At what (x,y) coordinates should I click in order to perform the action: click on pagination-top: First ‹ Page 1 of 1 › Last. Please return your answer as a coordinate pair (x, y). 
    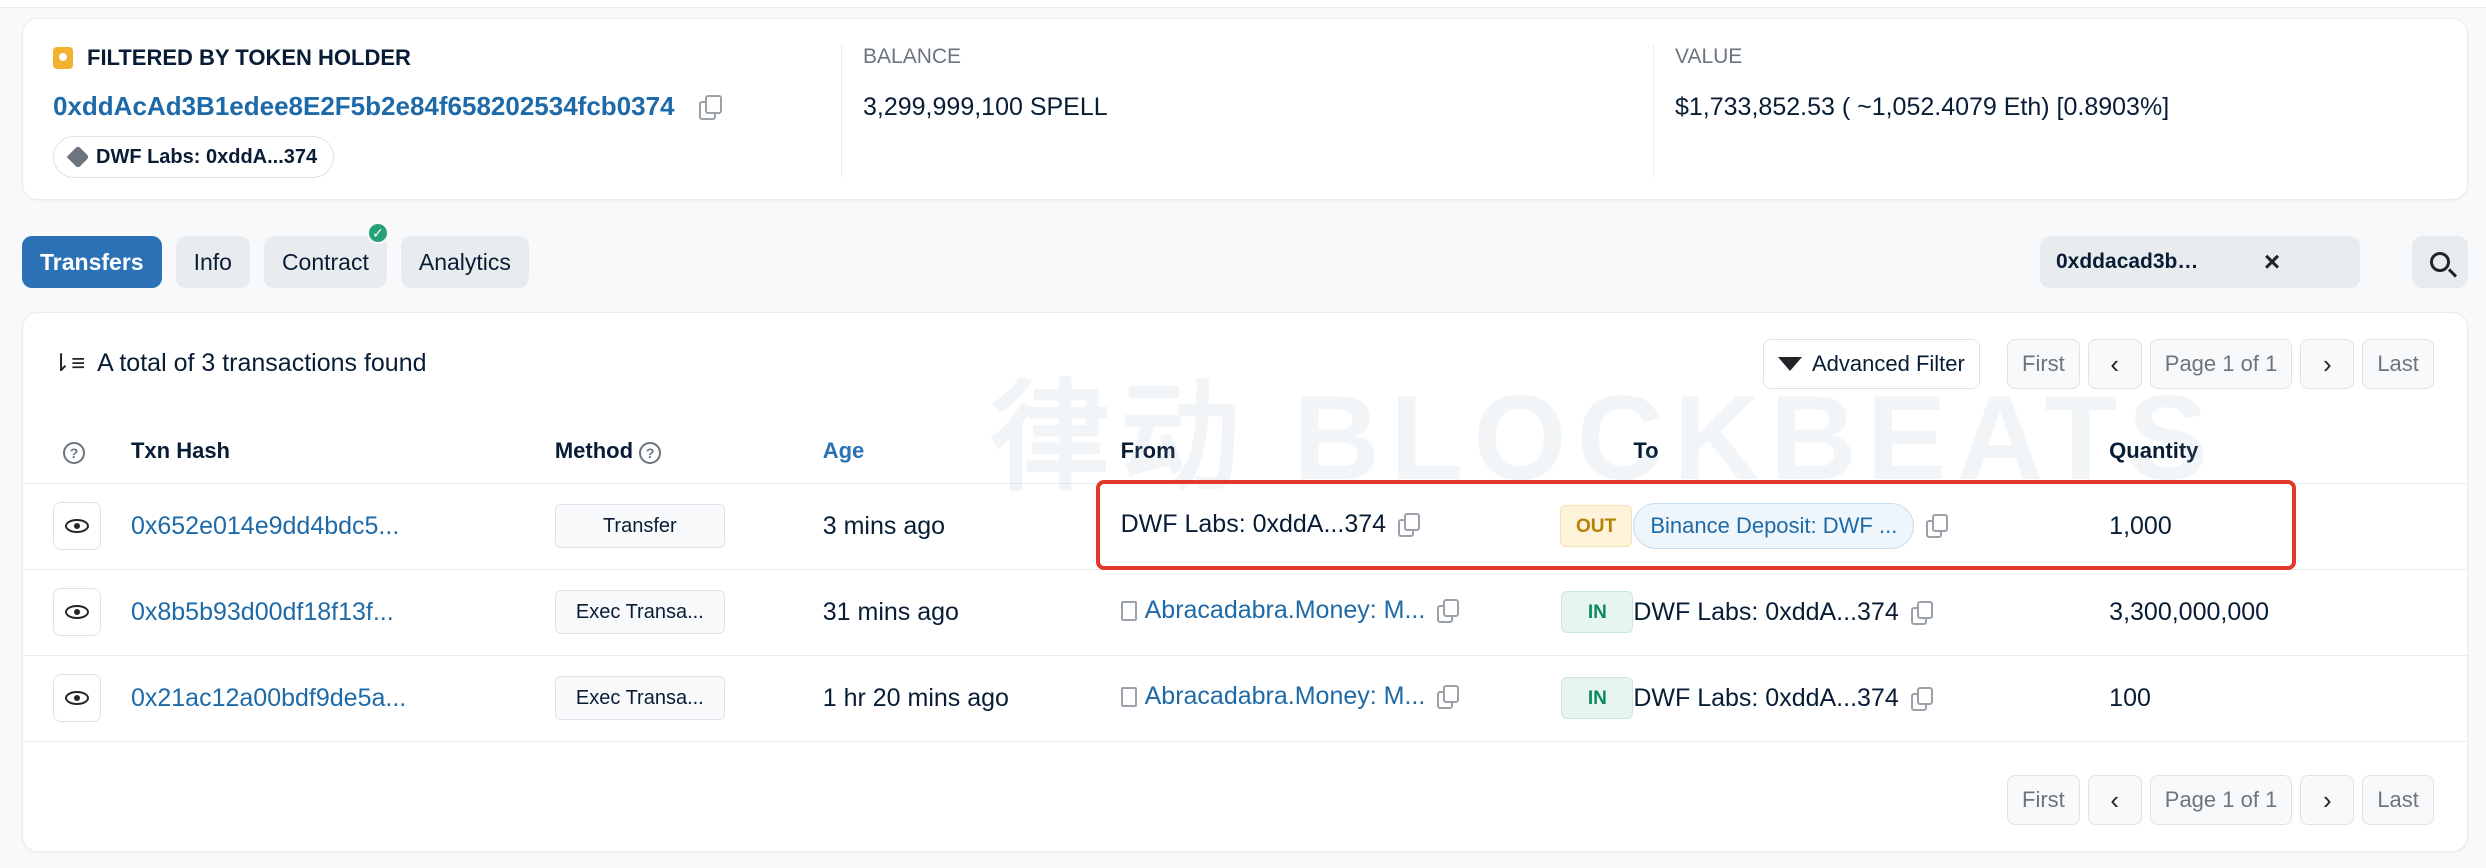
    Looking at the image, I should click on (2220, 364).